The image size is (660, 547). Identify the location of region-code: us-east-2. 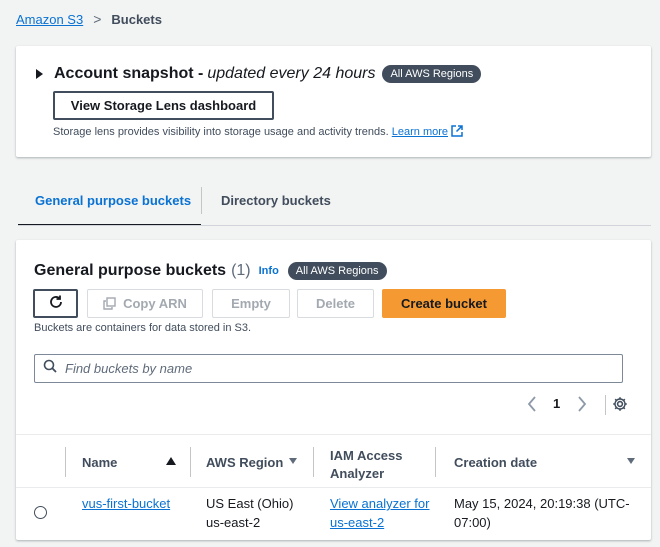
(233, 522).